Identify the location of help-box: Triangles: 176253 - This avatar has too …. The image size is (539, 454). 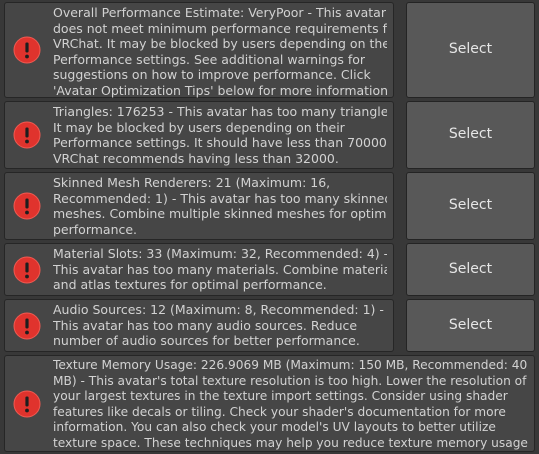
(199, 135).